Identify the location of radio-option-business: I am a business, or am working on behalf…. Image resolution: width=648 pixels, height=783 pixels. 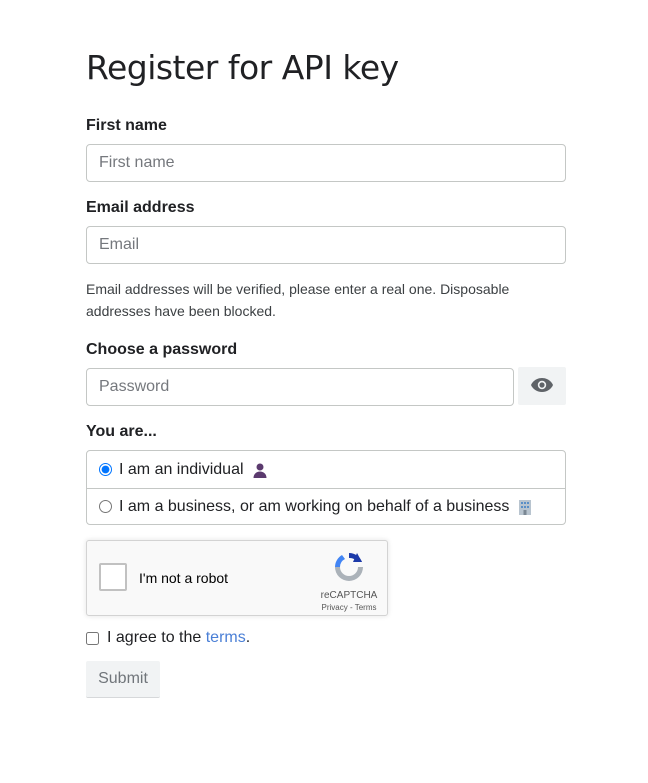
(326, 506).